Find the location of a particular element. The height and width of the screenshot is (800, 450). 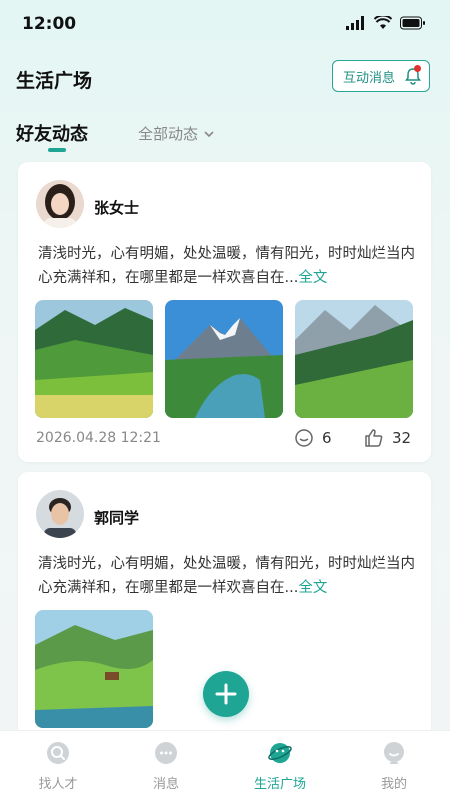

status-icons is located at coordinates (386, 23).